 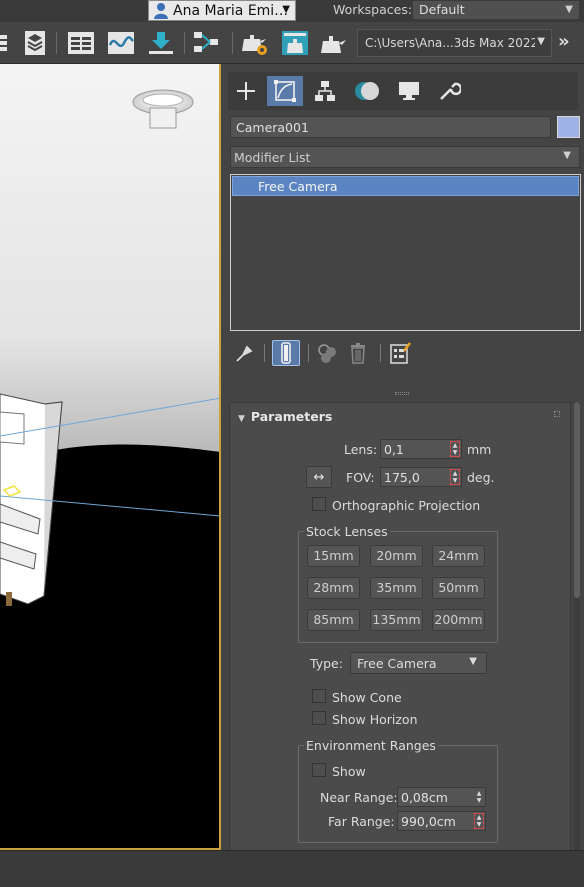 I want to click on display-icon, so click(x=409, y=91).